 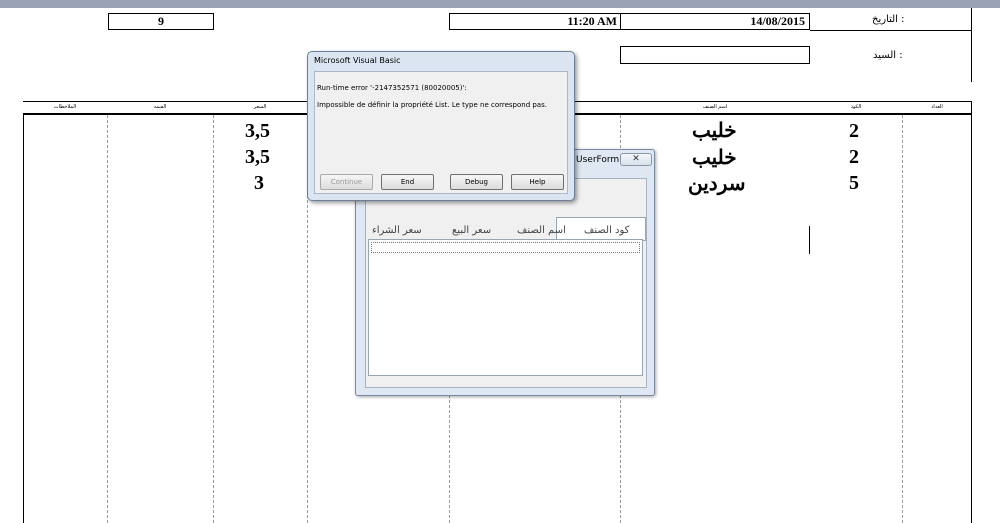 I want to click on date-label: التاريخ :, so click(x=888, y=19).